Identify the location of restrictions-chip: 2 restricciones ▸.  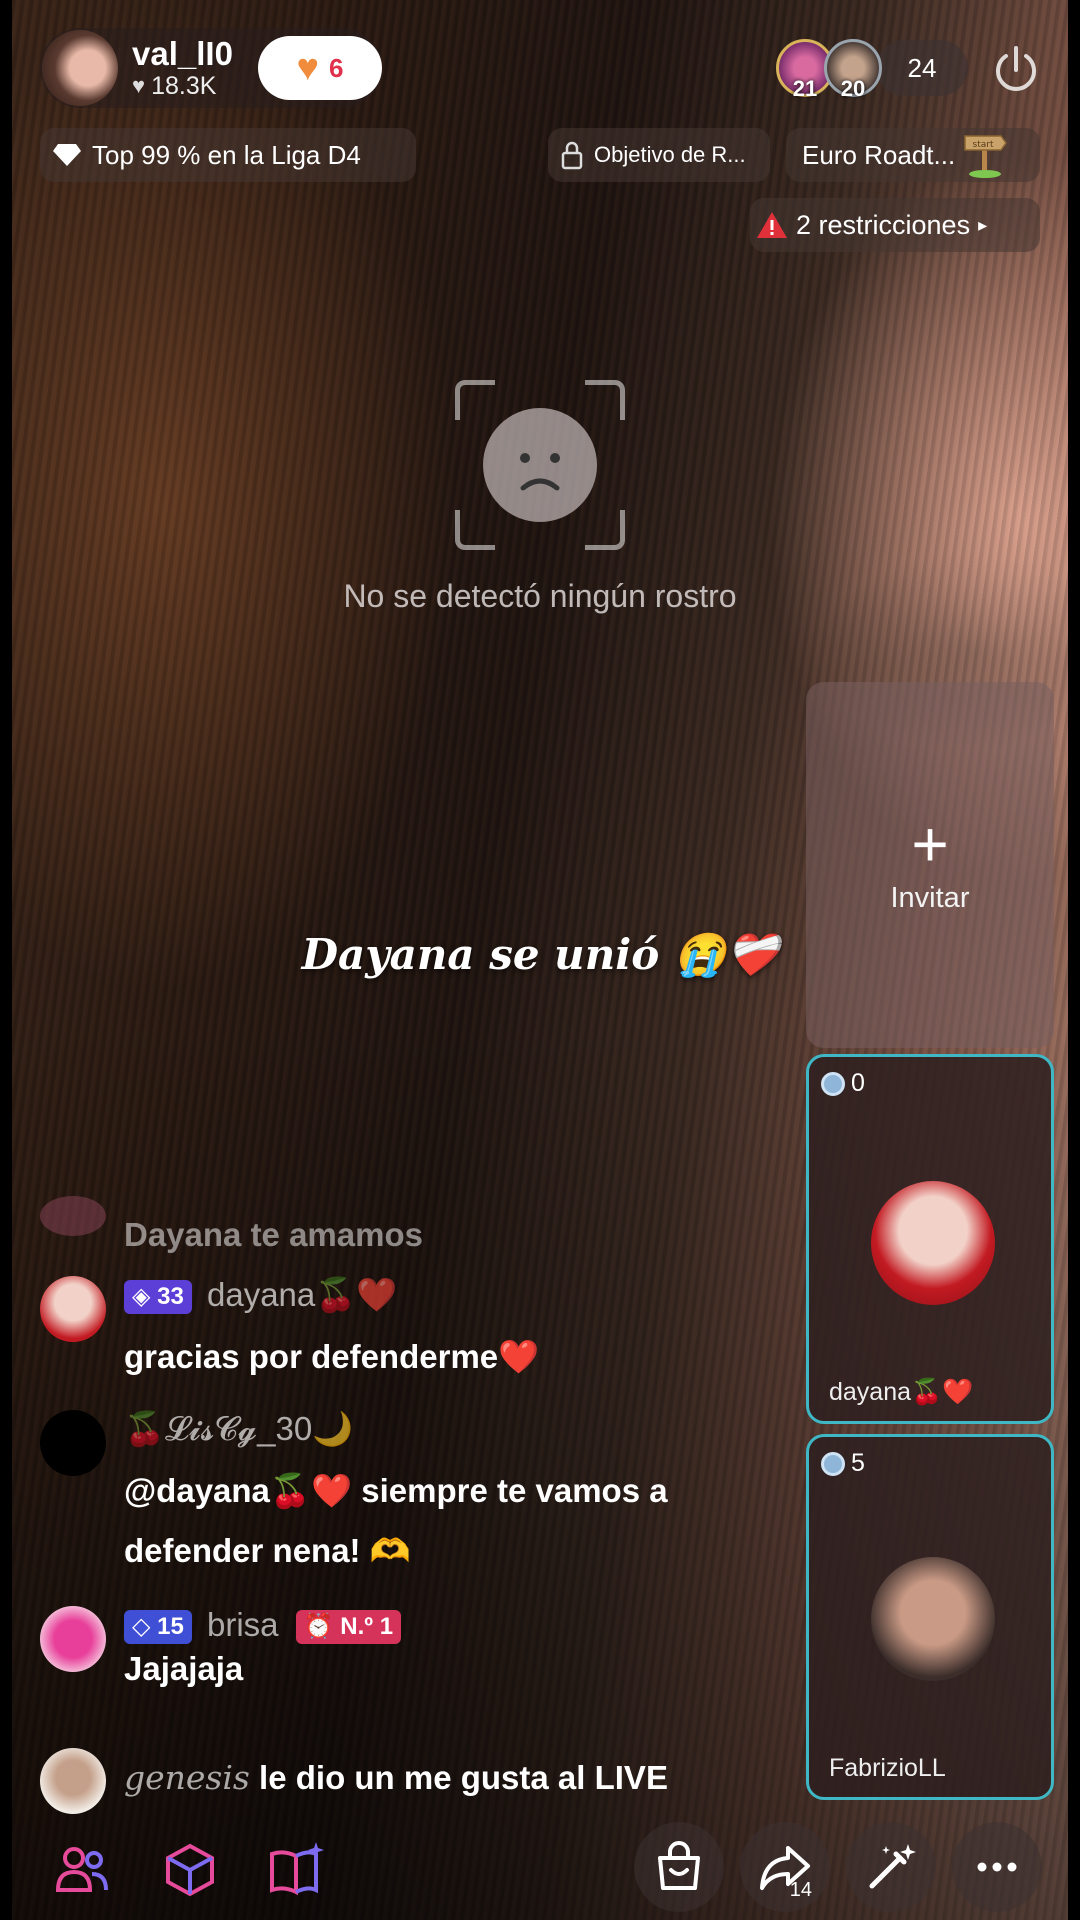
(895, 225).